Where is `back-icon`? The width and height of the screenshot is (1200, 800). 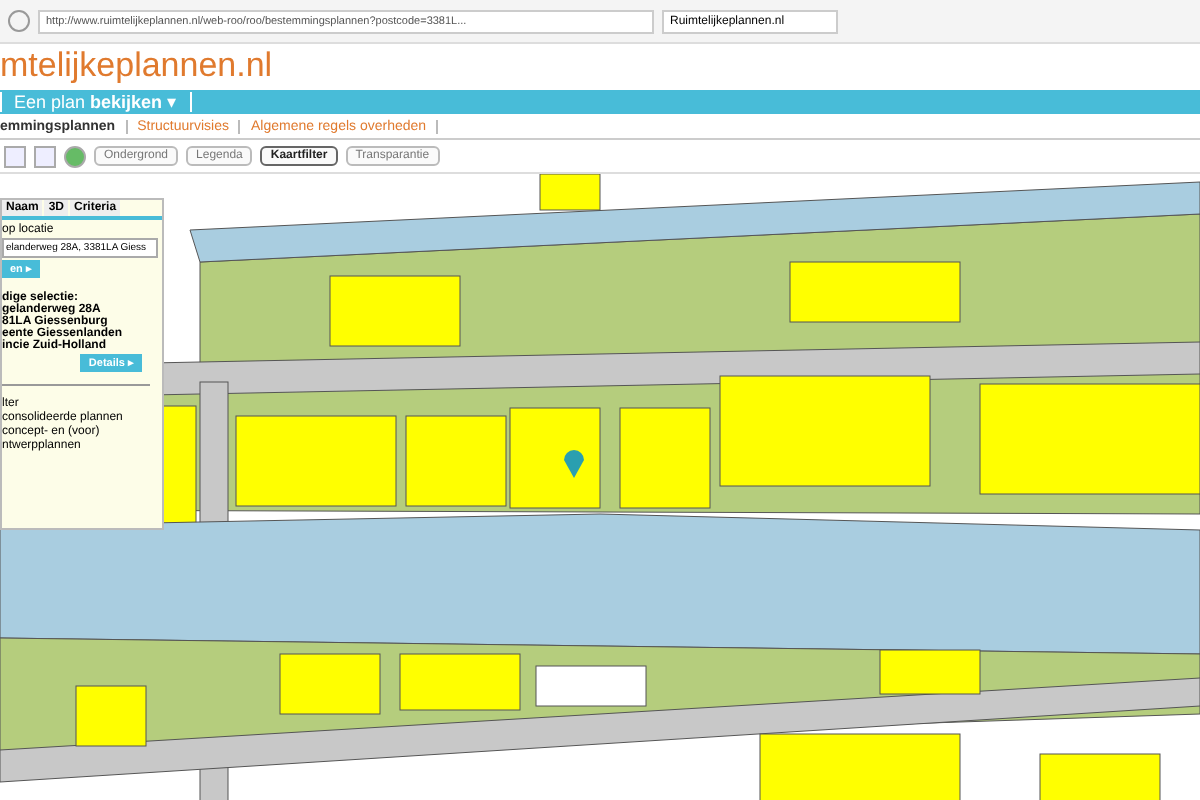
back-icon is located at coordinates (19, 21).